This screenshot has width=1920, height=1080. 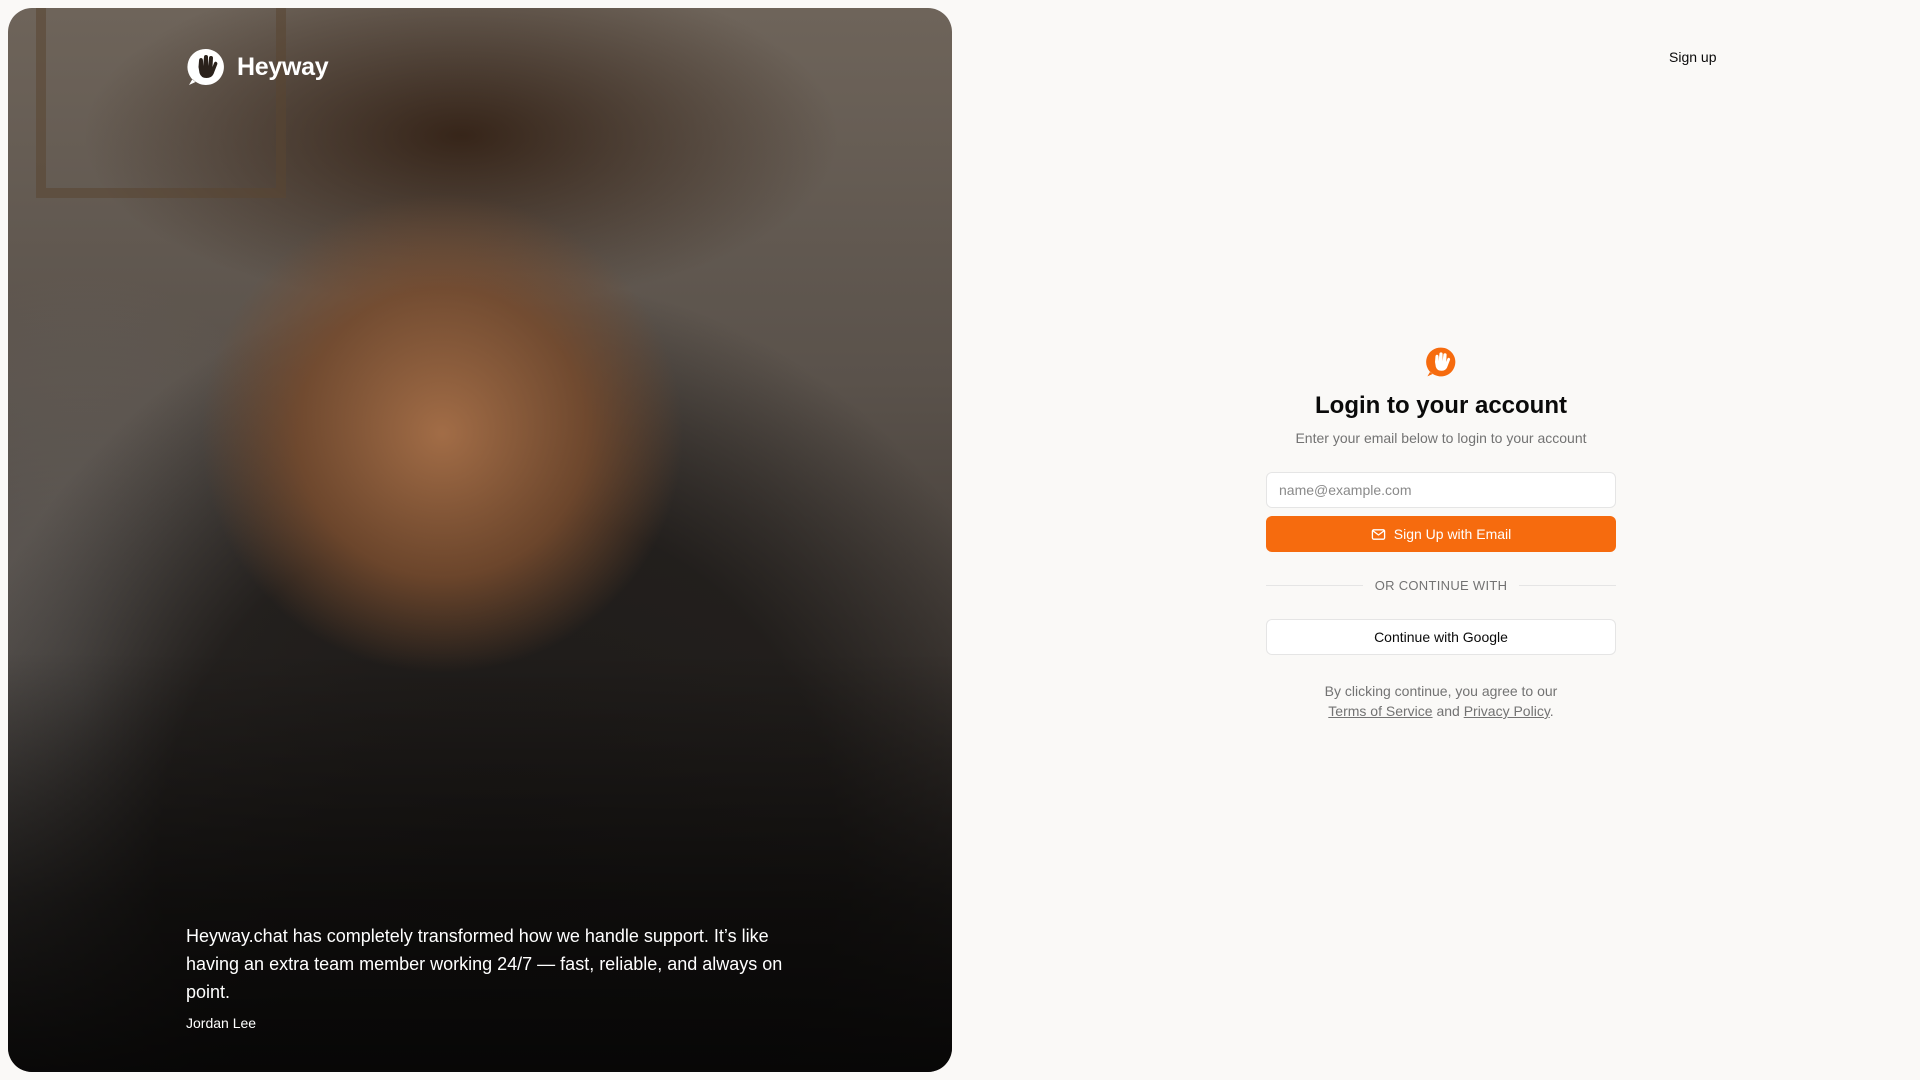 I want to click on email-field, so click(x=1441, y=490).